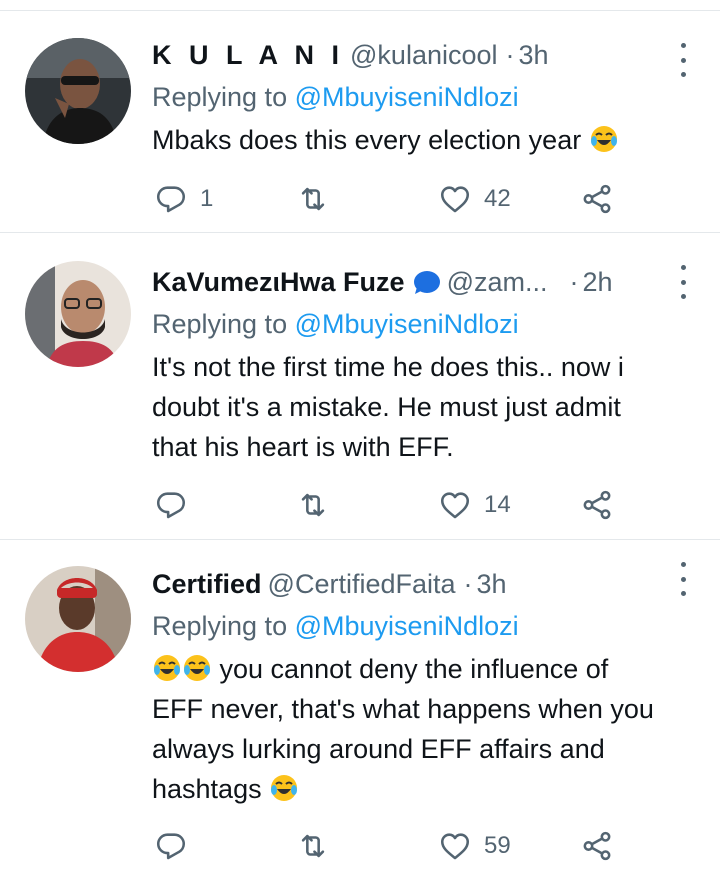 The image size is (720, 881). What do you see at coordinates (362, 584) in the screenshot?
I see `user-handle: @CertifiedFaita` at bounding box center [362, 584].